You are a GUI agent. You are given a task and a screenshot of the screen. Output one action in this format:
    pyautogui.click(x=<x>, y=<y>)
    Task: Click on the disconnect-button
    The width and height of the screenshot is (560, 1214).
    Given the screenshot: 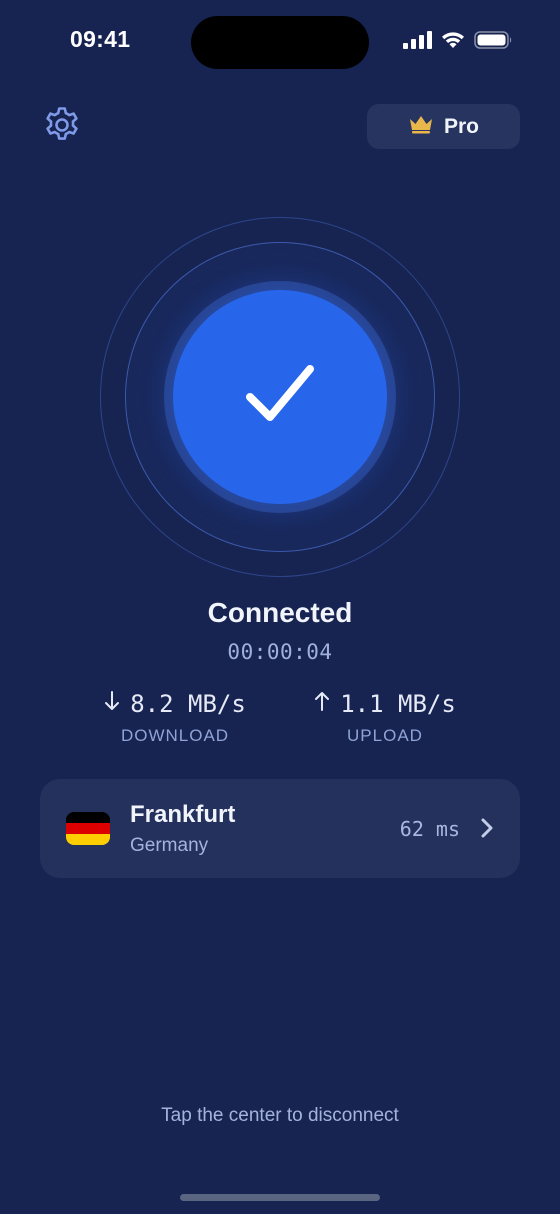 What is the action you would take?
    pyautogui.click(x=280, y=397)
    